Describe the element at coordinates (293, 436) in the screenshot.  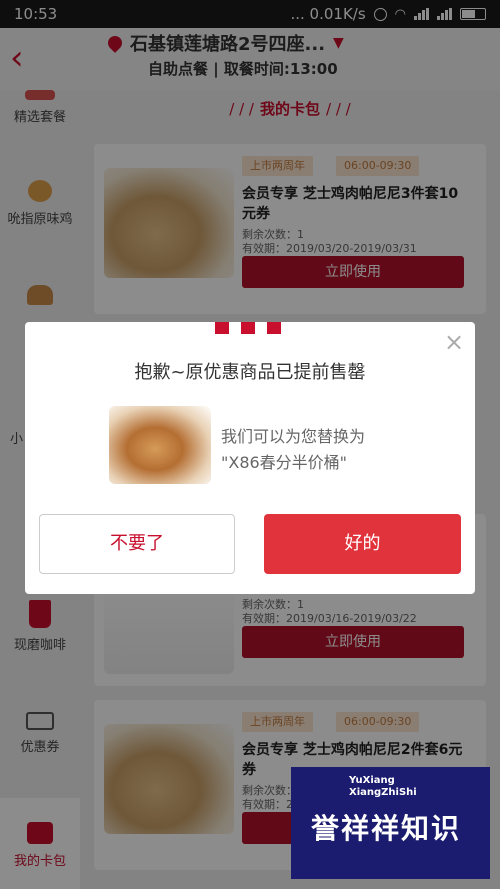
I see `dialog-message-line1: 我们可以为您替换为` at that location.